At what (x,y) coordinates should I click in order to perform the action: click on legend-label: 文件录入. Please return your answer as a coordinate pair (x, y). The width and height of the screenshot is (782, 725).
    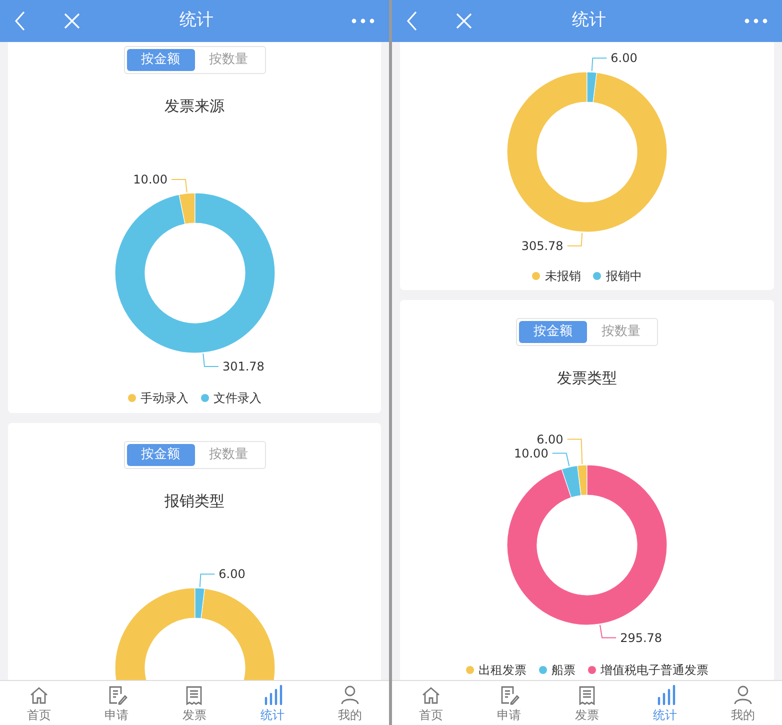
    Looking at the image, I should click on (238, 398).